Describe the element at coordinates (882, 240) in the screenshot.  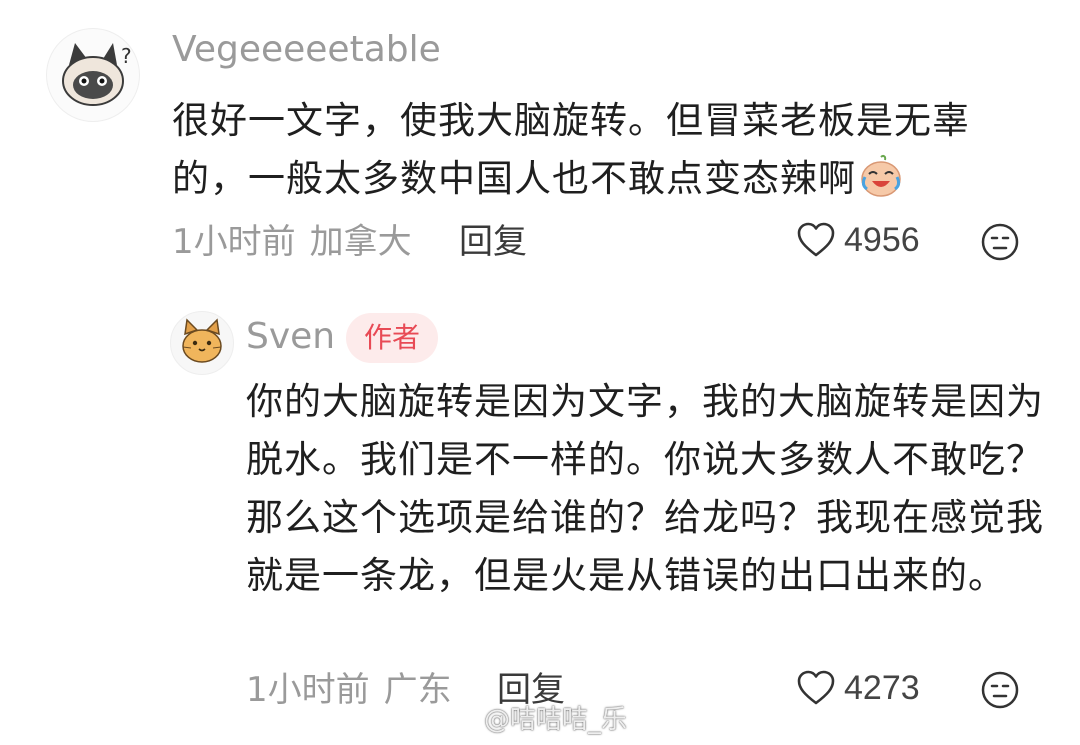
I see `like-count: 4956` at that location.